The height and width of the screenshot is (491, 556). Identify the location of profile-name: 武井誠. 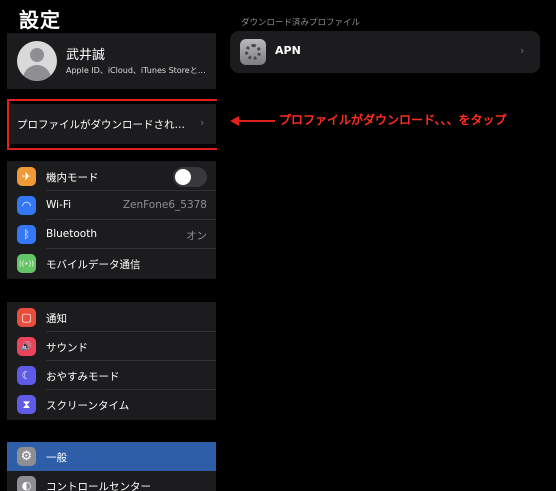
(86, 55).